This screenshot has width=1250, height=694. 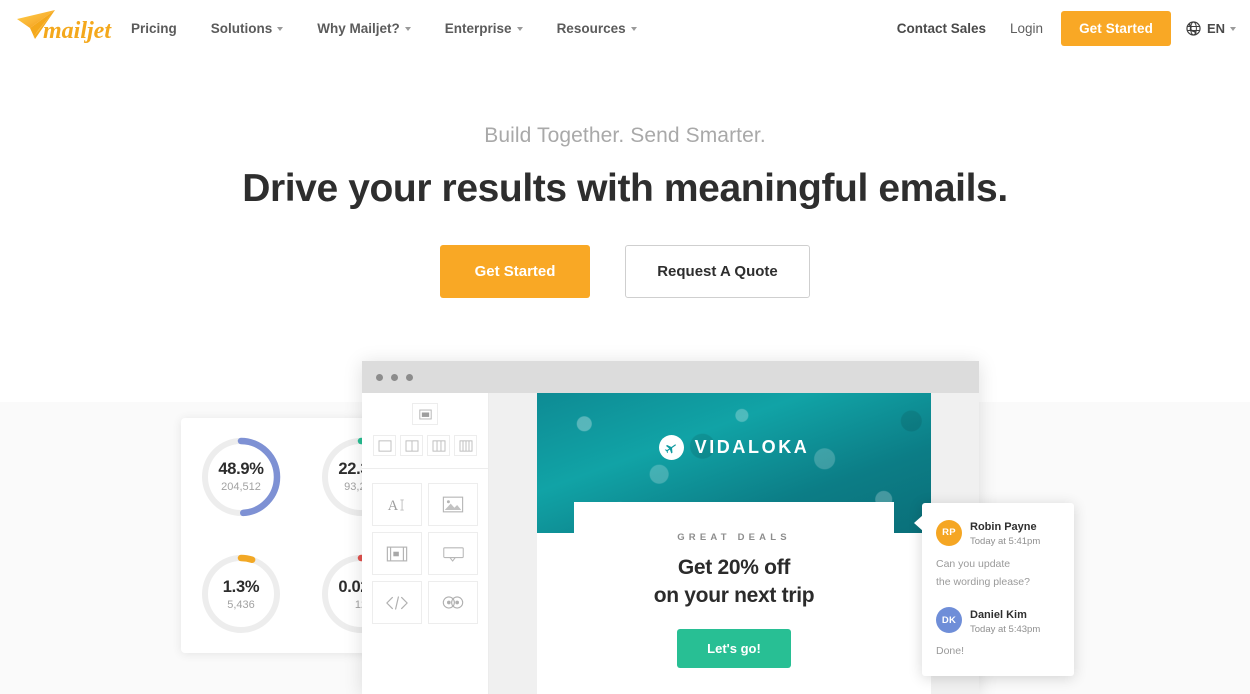 I want to click on nav-item-resources: Resources, so click(x=597, y=28).